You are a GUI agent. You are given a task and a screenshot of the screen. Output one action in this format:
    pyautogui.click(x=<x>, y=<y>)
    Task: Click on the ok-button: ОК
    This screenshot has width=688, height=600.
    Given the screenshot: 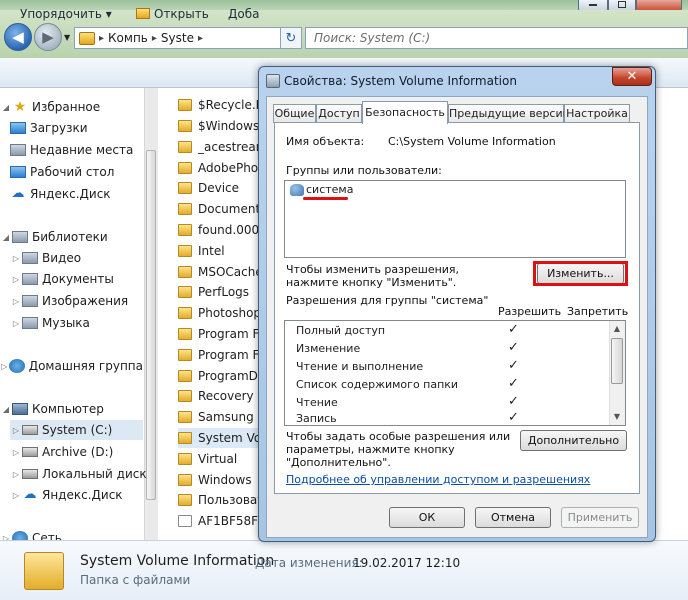 What is the action you would take?
    pyautogui.click(x=427, y=517)
    